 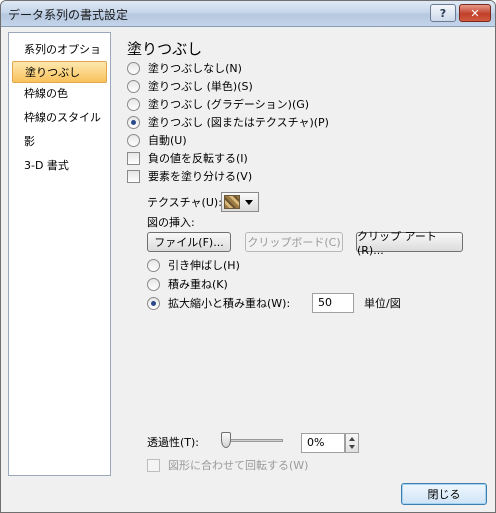 I want to click on sidebar-item-border-color: 枠線の色, so click(x=59, y=94).